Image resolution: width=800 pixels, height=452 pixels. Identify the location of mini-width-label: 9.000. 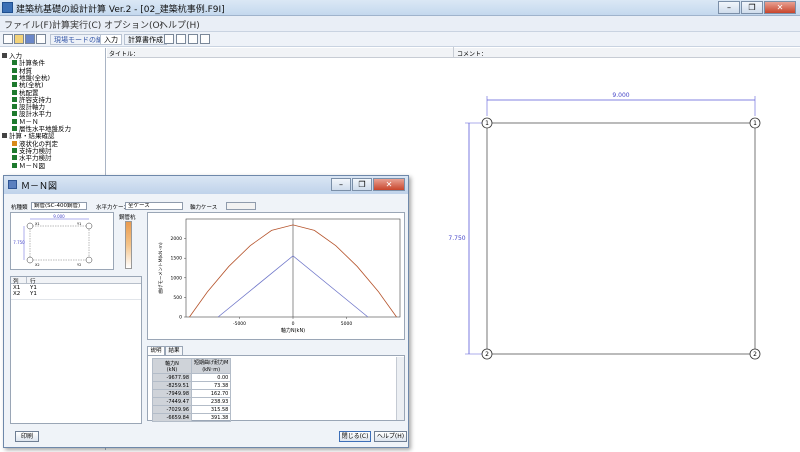
(59, 216).